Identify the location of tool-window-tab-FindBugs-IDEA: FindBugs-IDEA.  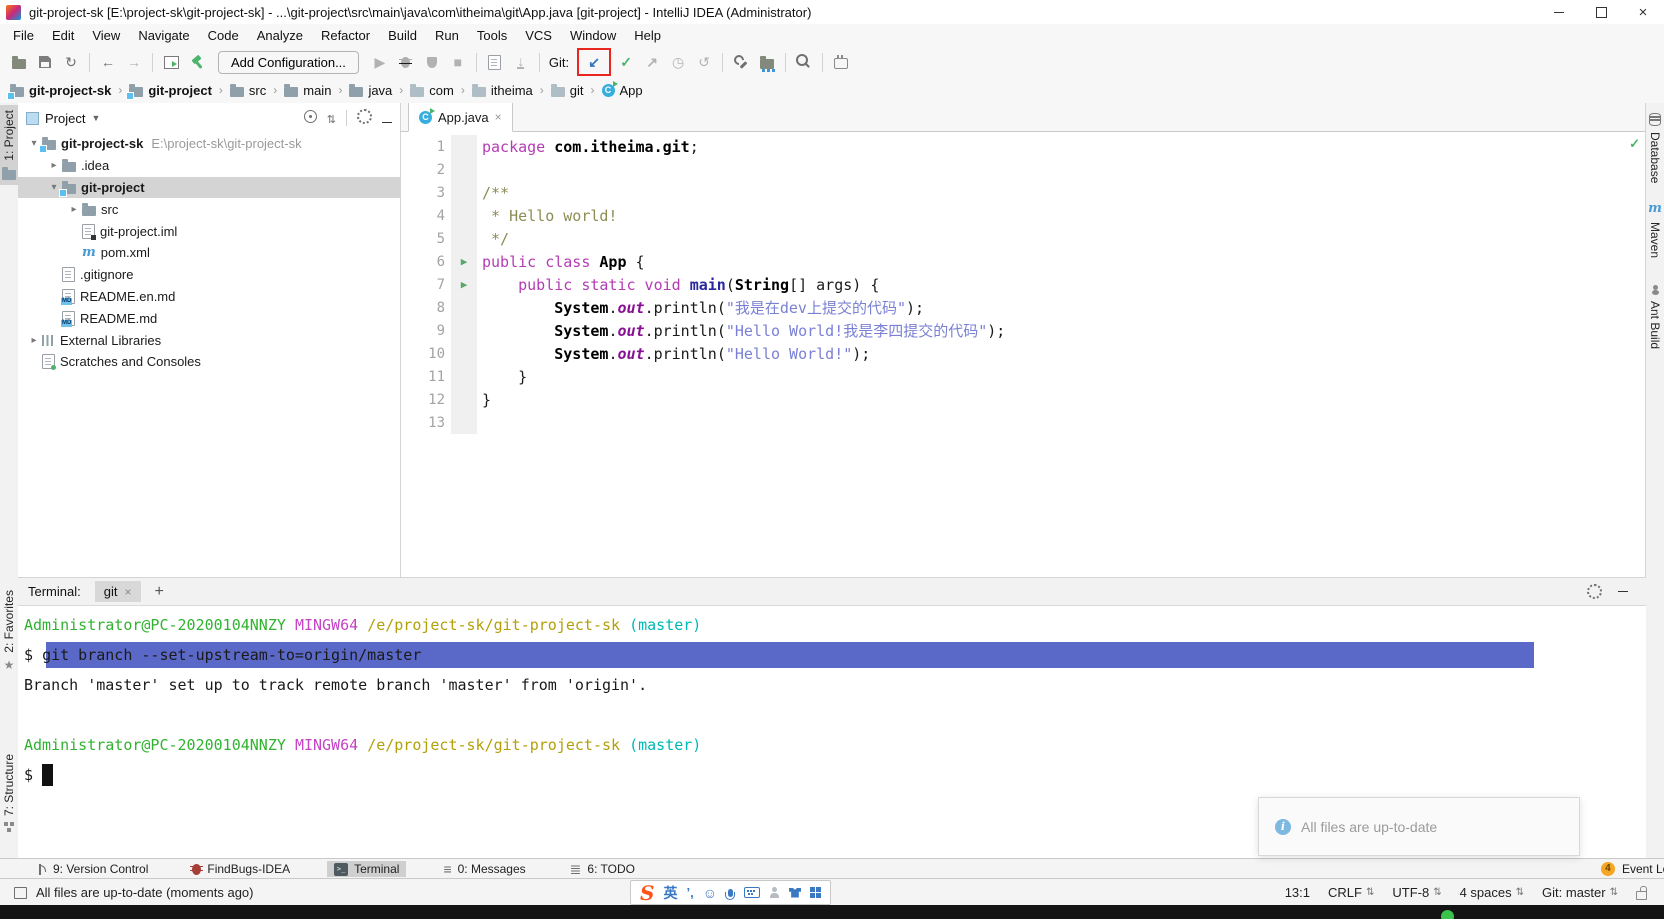
(241, 869).